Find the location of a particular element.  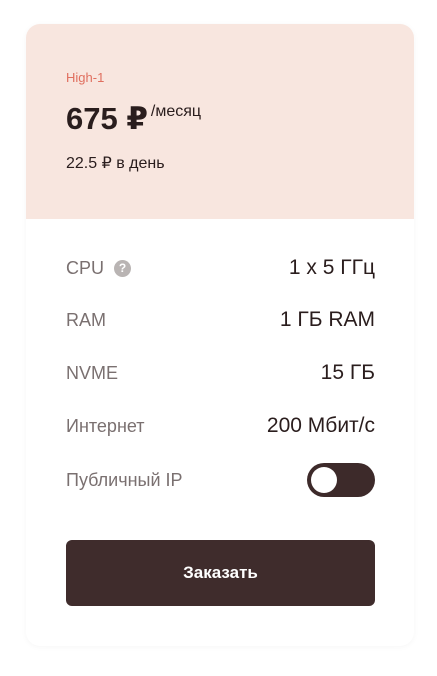

spec-row-cpu: CPU ? 1 x 5 ГГц is located at coordinates (220, 268).